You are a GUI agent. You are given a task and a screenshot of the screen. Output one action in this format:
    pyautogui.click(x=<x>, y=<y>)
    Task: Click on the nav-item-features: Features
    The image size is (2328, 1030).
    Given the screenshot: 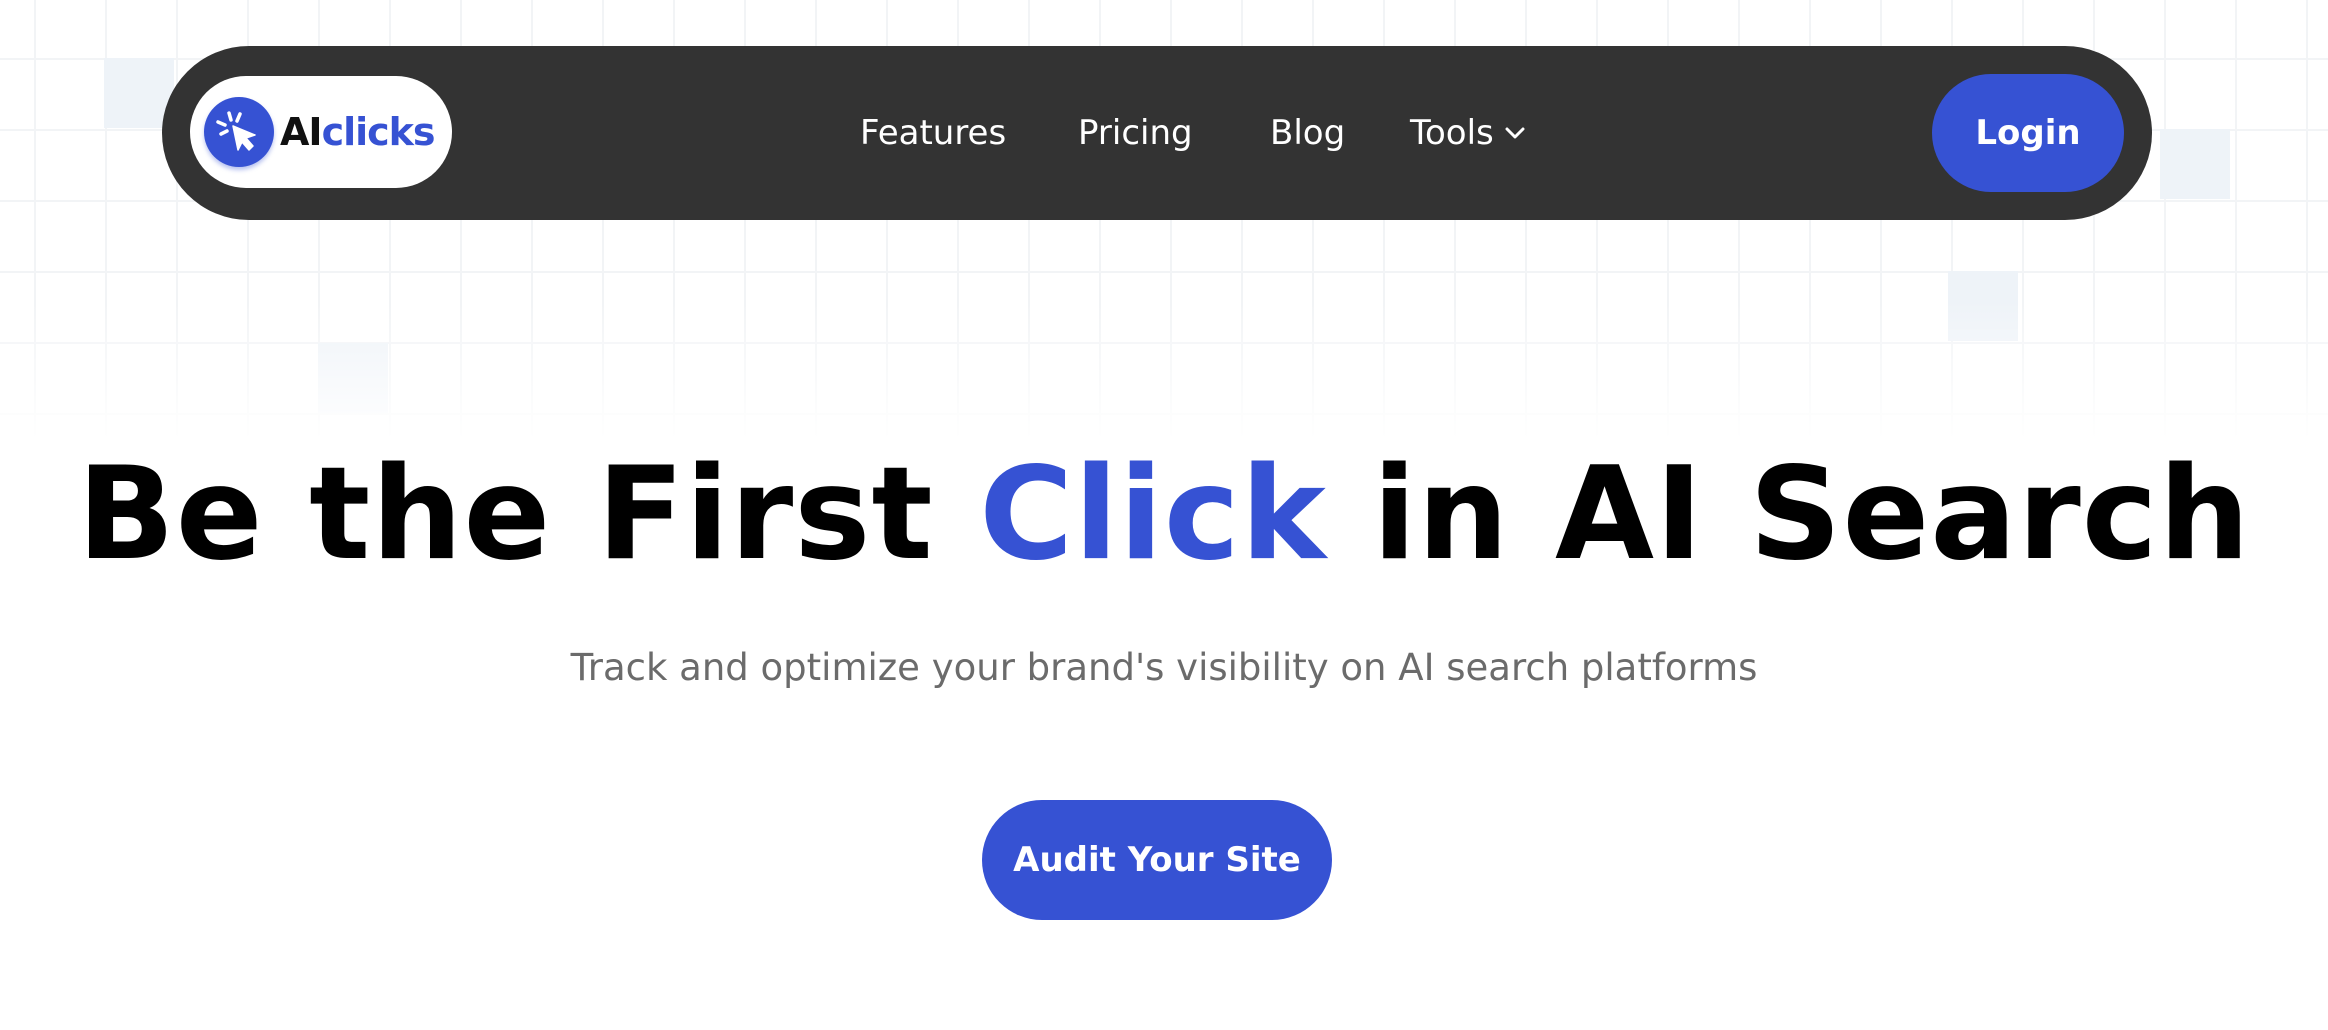 What is the action you would take?
    pyautogui.click(x=933, y=133)
    